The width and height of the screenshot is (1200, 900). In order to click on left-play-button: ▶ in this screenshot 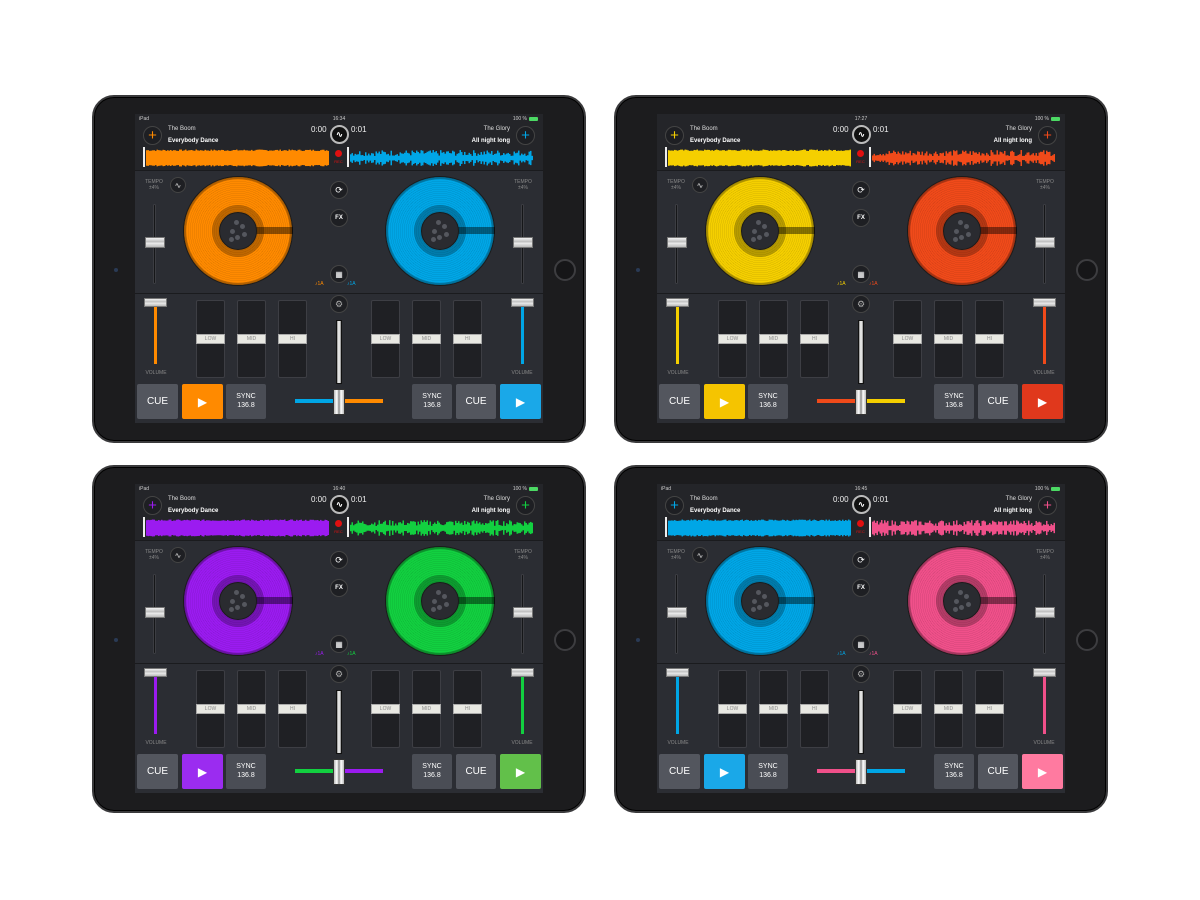, I will do `click(724, 401)`.